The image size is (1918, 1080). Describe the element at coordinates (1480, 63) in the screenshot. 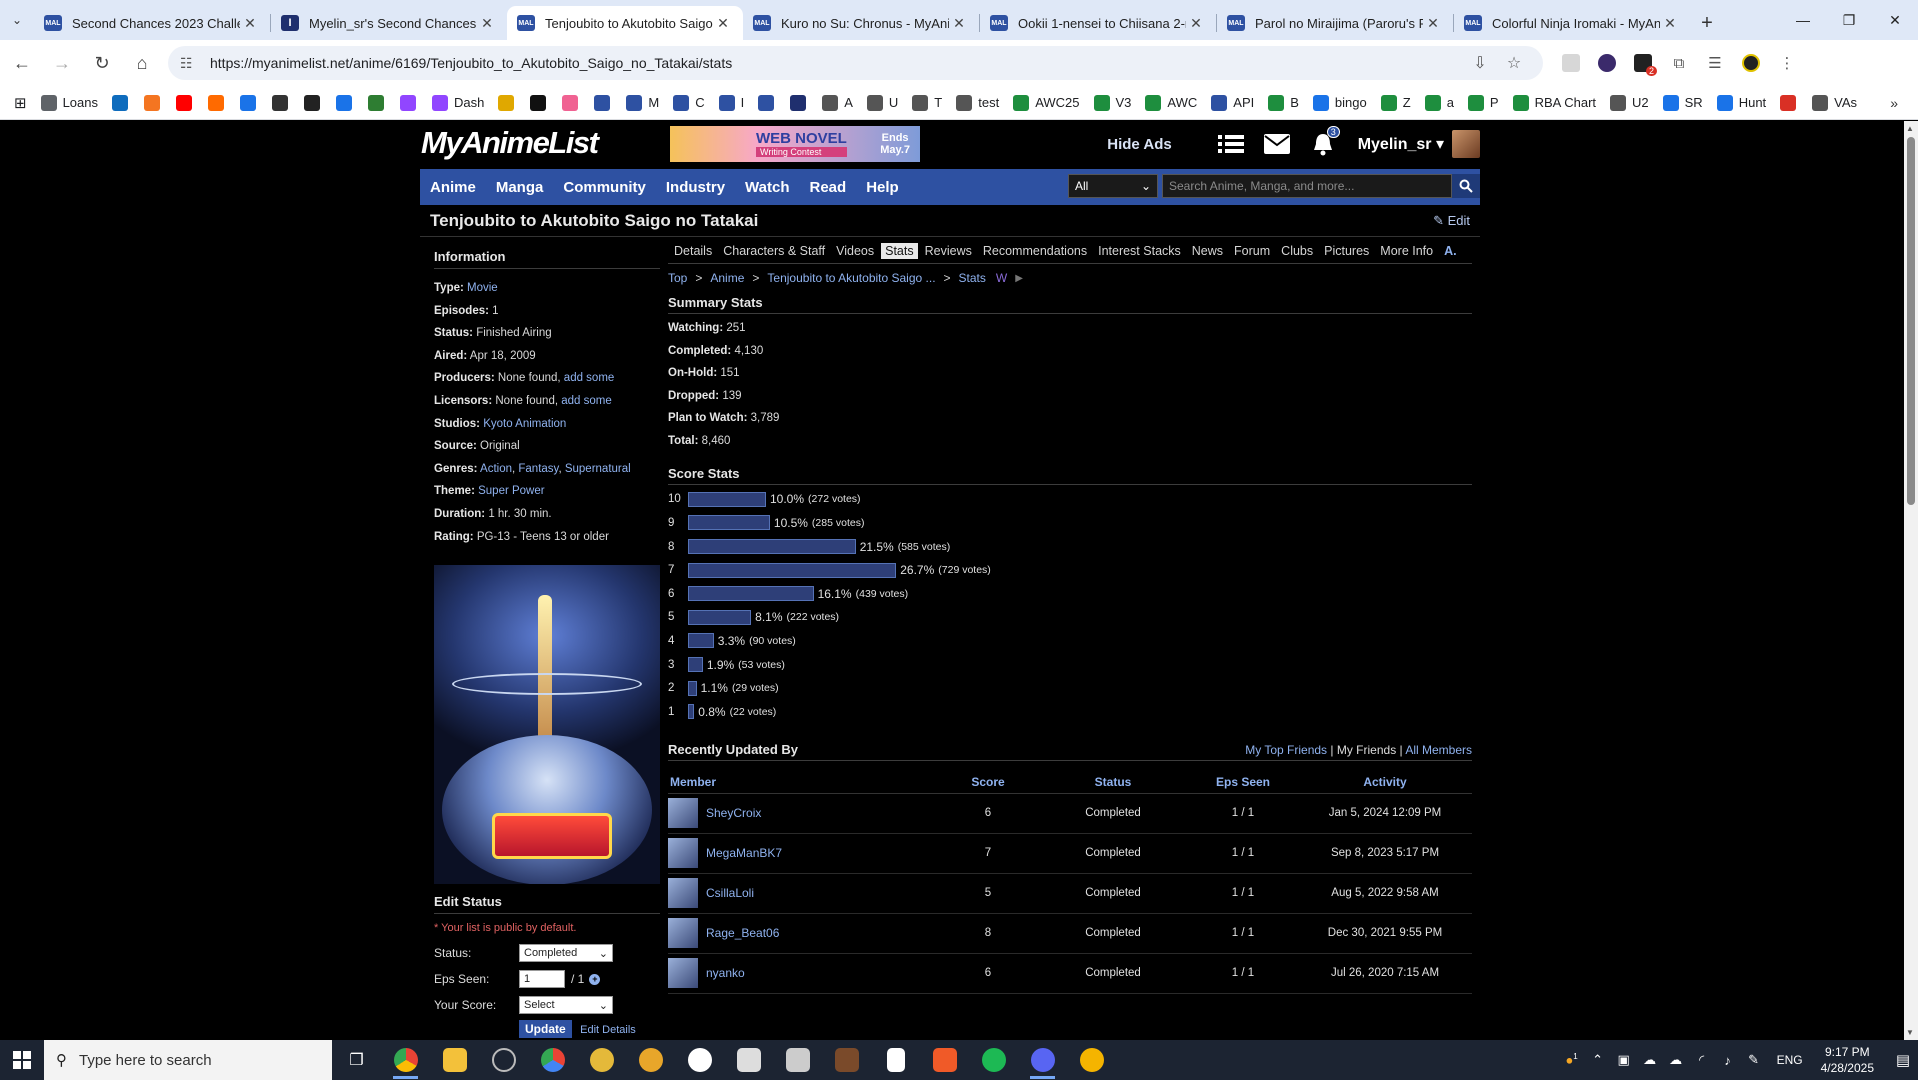

I see `install-app-icon: ⇩` at that location.